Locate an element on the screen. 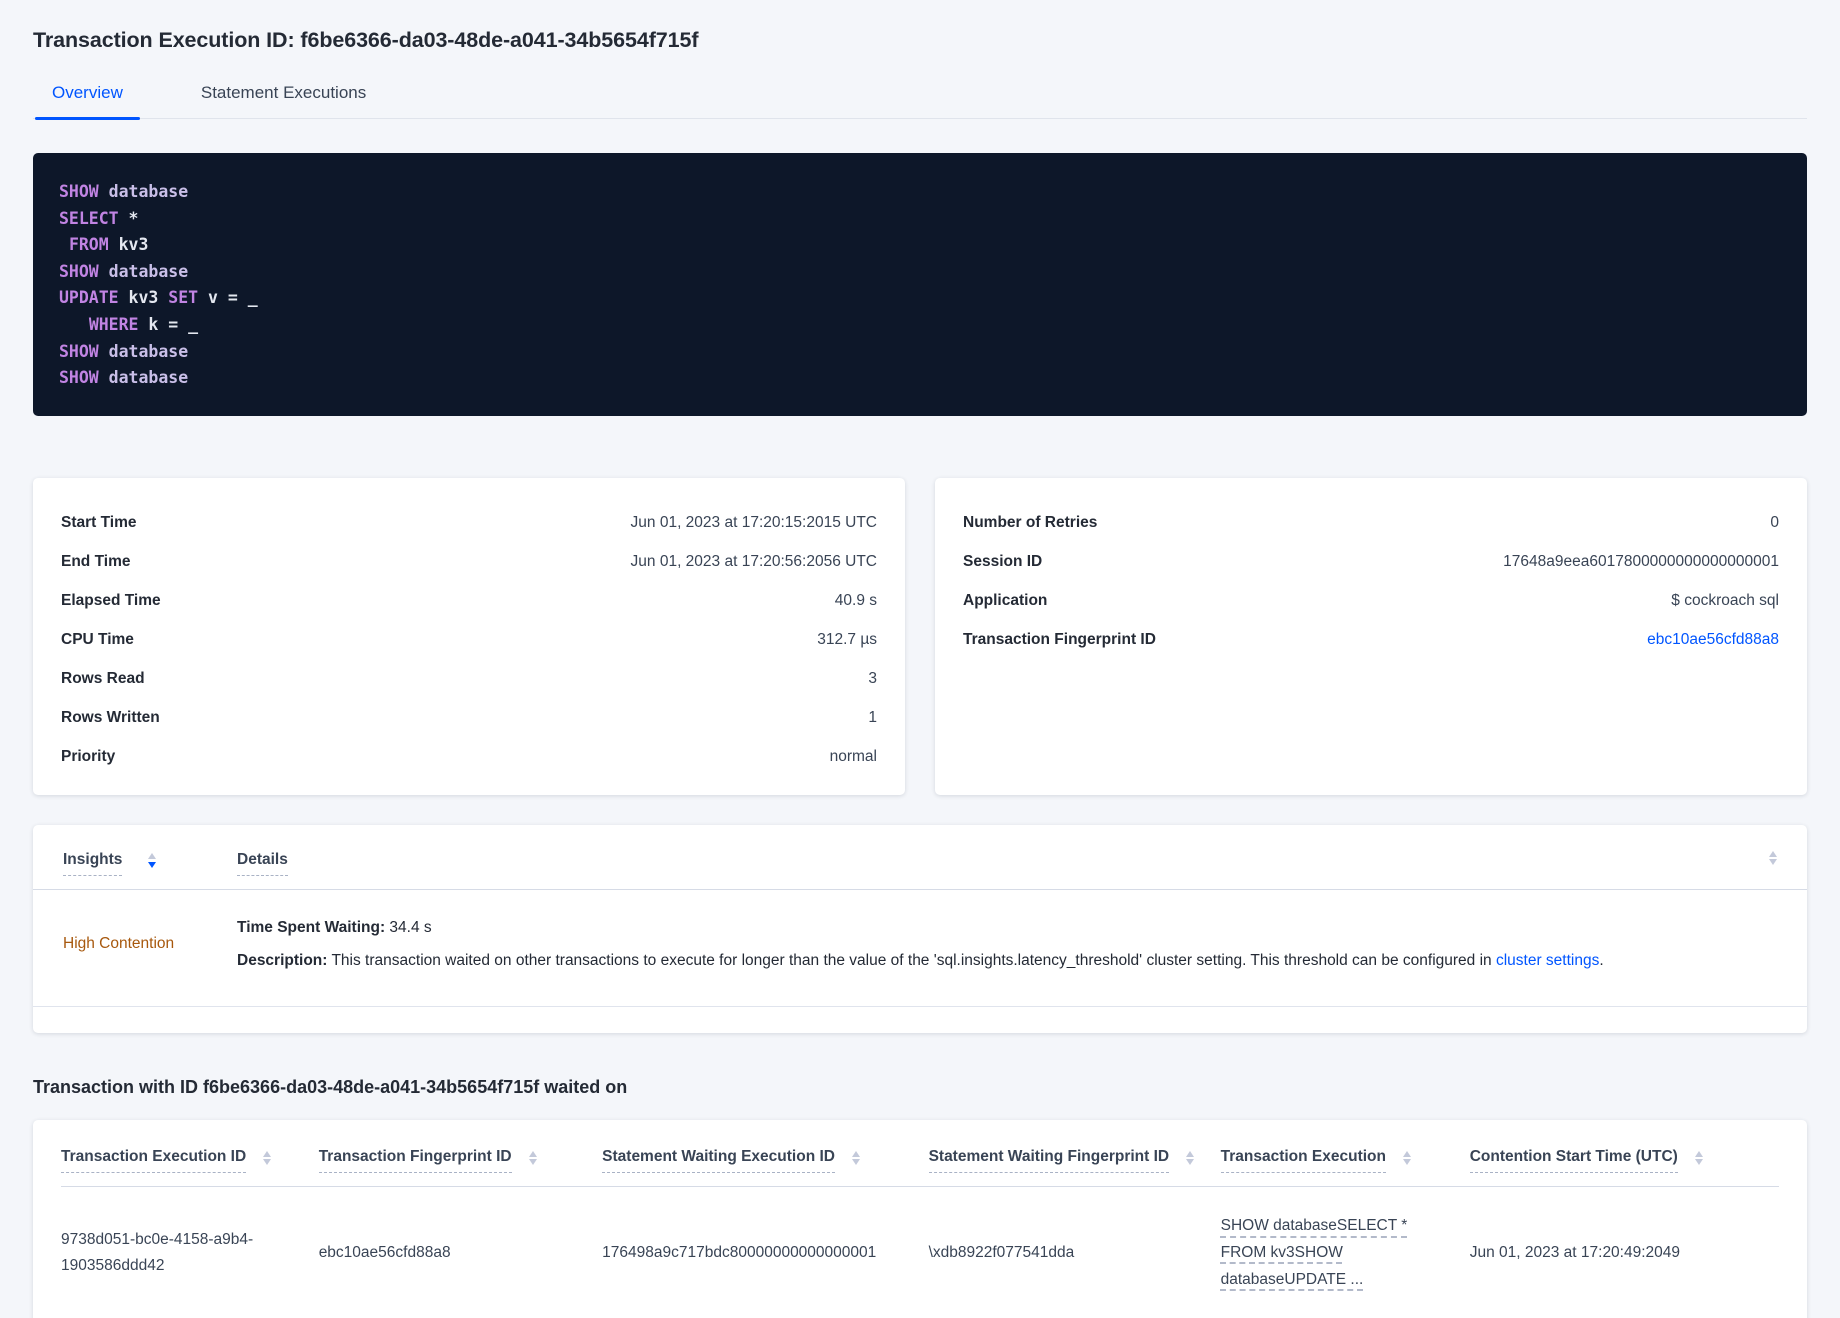 This screenshot has height=1318, width=1840. summary-value: 3 is located at coordinates (872, 679).